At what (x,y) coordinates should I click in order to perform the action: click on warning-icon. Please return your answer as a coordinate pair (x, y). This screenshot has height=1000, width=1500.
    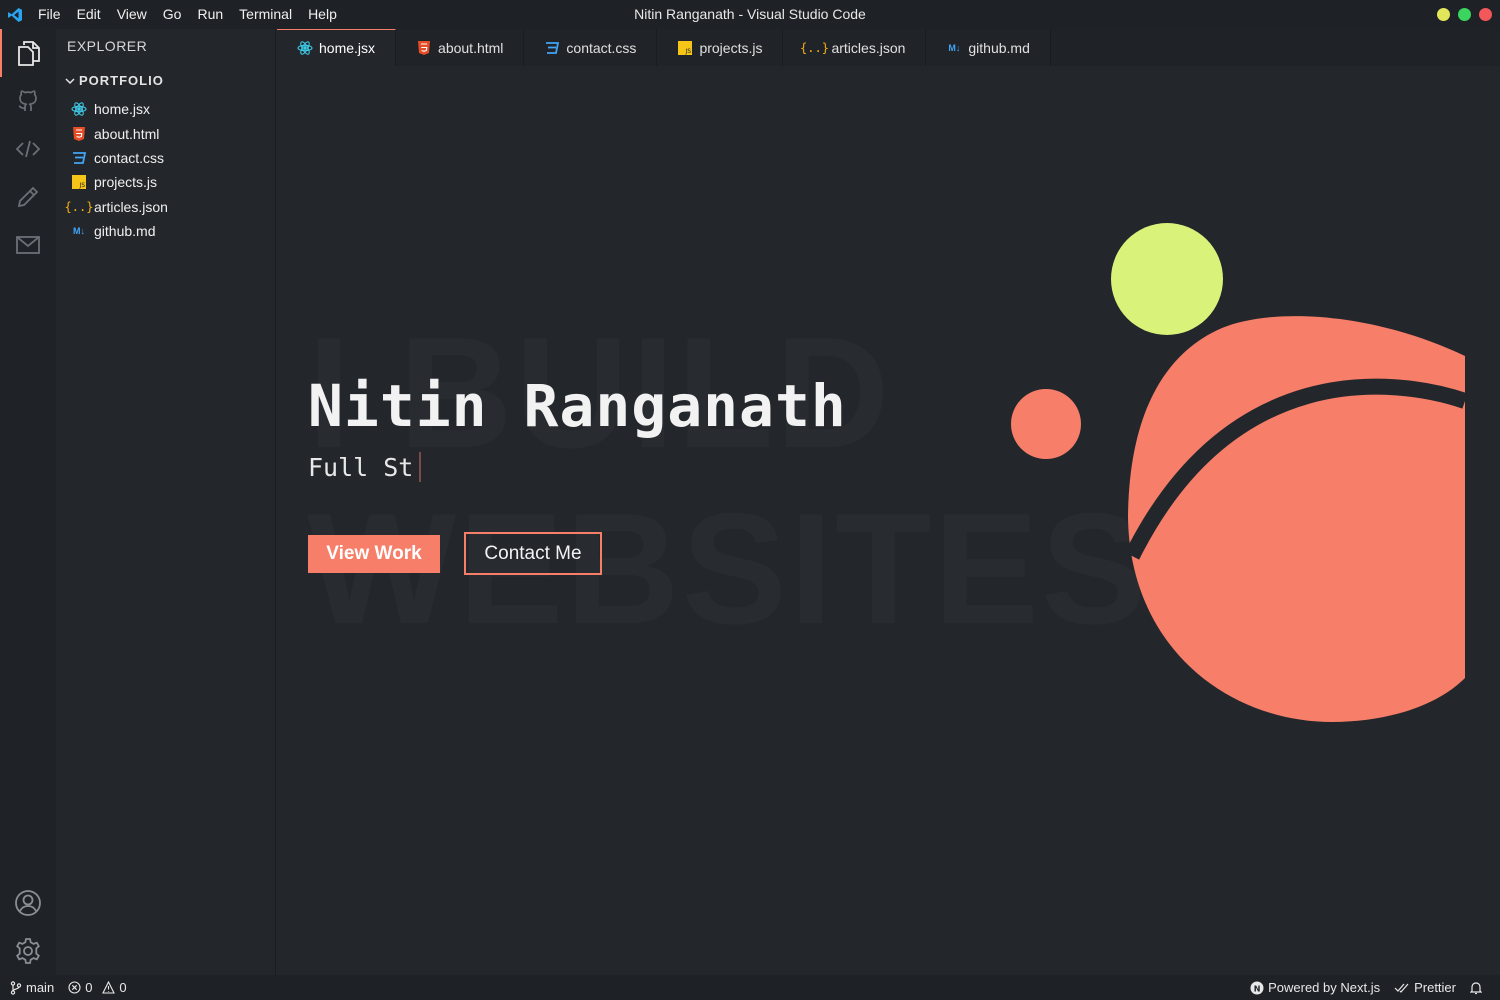
    Looking at the image, I should click on (109, 987).